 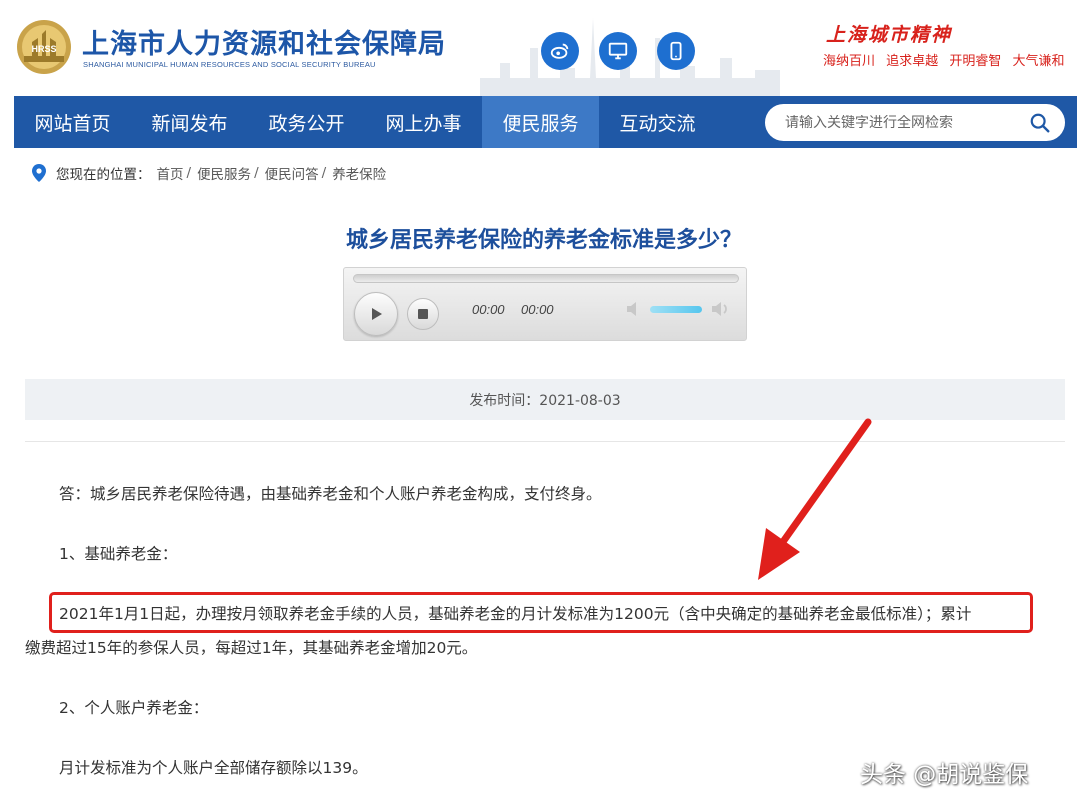 What do you see at coordinates (546, 278) in the screenshot?
I see `audio-progress-bar` at bounding box center [546, 278].